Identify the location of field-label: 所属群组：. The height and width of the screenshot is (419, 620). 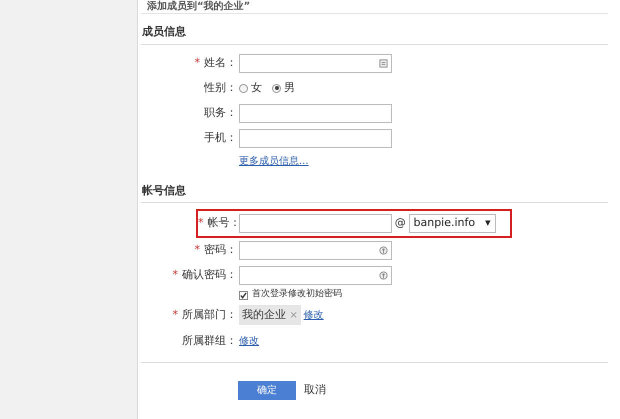
(209, 340).